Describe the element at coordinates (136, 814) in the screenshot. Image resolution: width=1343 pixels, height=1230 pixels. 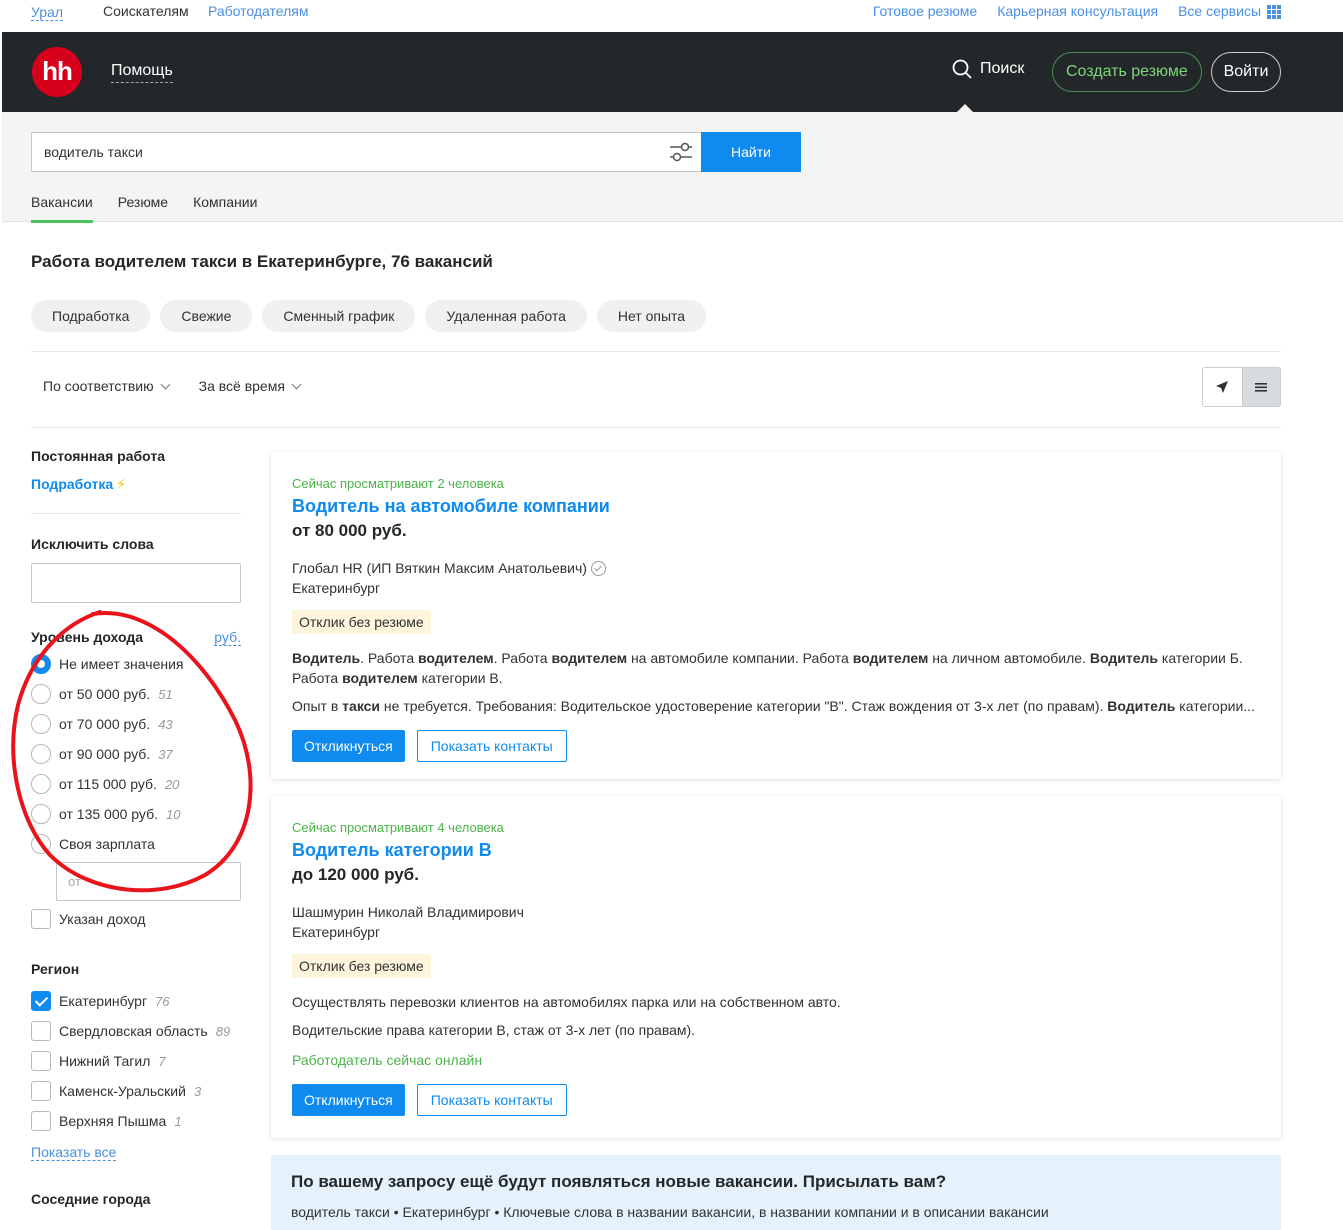
I see `income-option: от 135 000 руб. 10` at that location.